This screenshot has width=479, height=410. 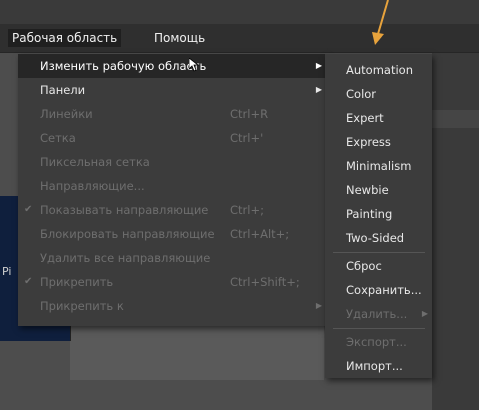 I want to click on menu-item-show-guides: ✔ Показывать направляющие Ctrl+;, so click(x=172, y=210).